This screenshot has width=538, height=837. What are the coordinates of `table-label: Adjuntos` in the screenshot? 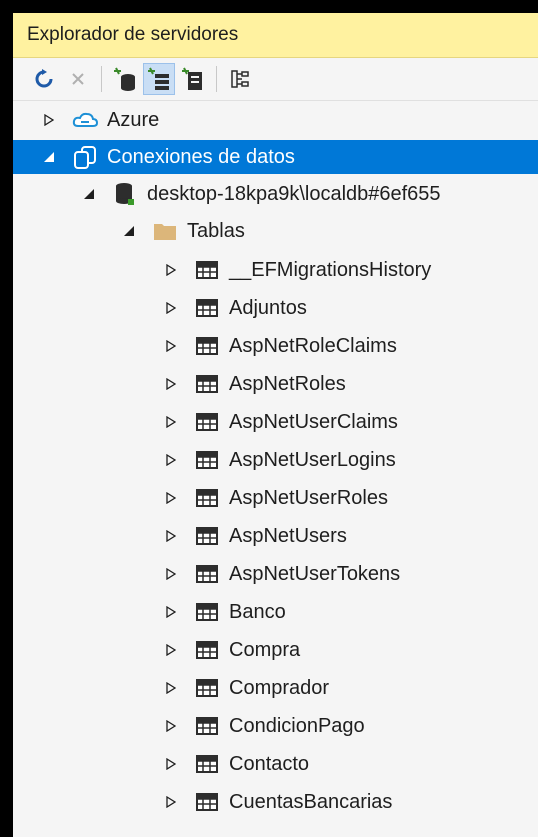 It's located at (268, 308).